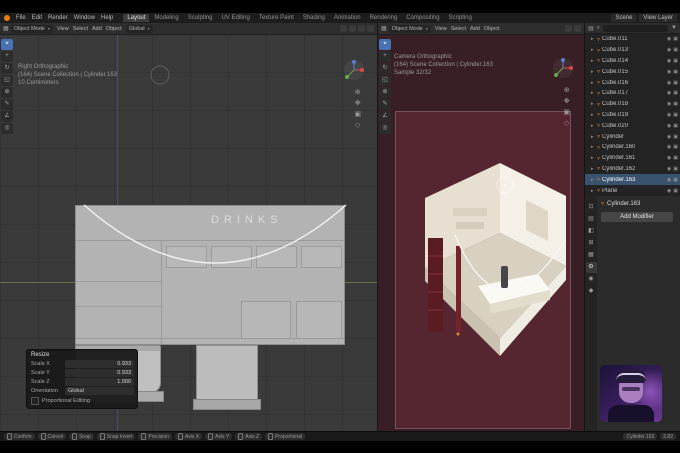  I want to click on add-modifier-button: Add Modifier, so click(637, 217).